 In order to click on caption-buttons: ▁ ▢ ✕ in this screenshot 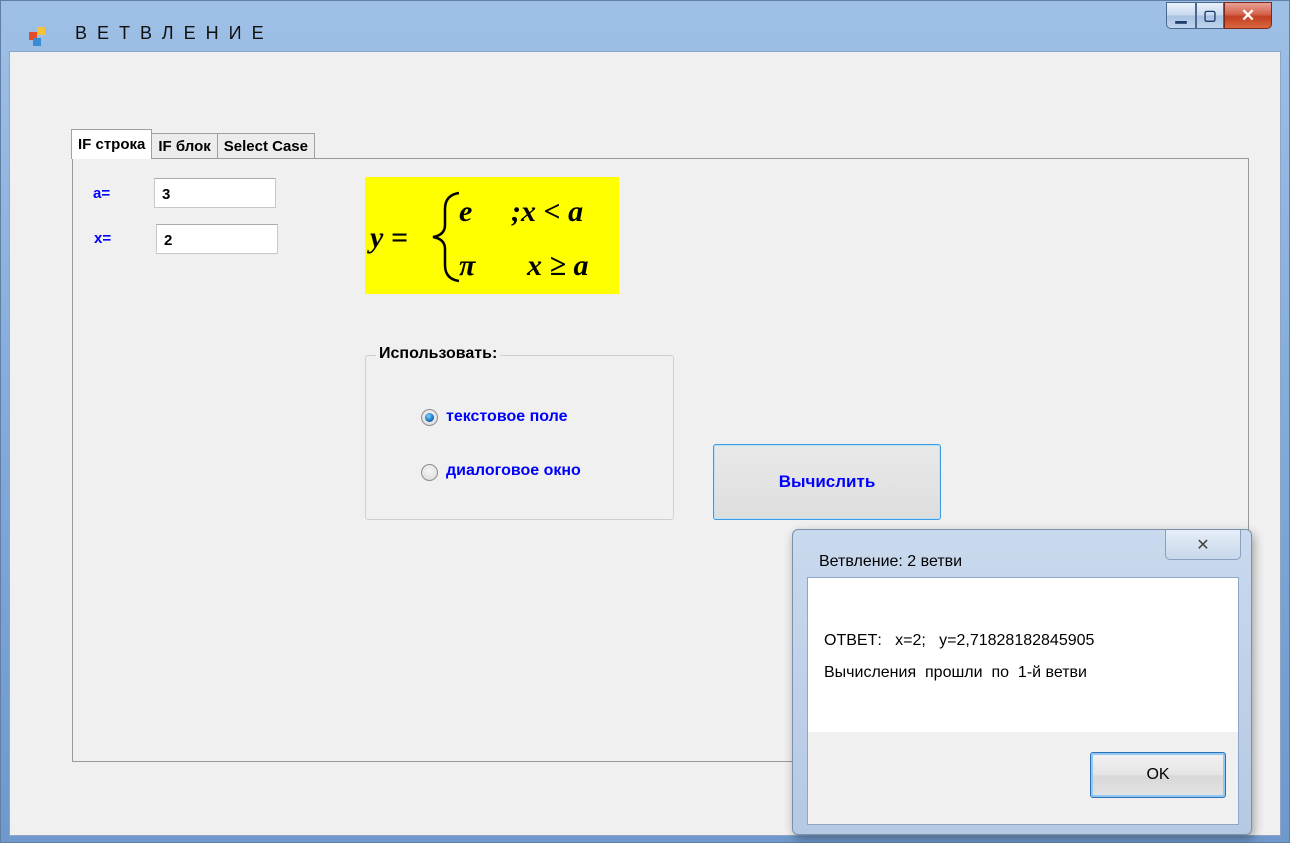, I will do `click(1219, 15)`.